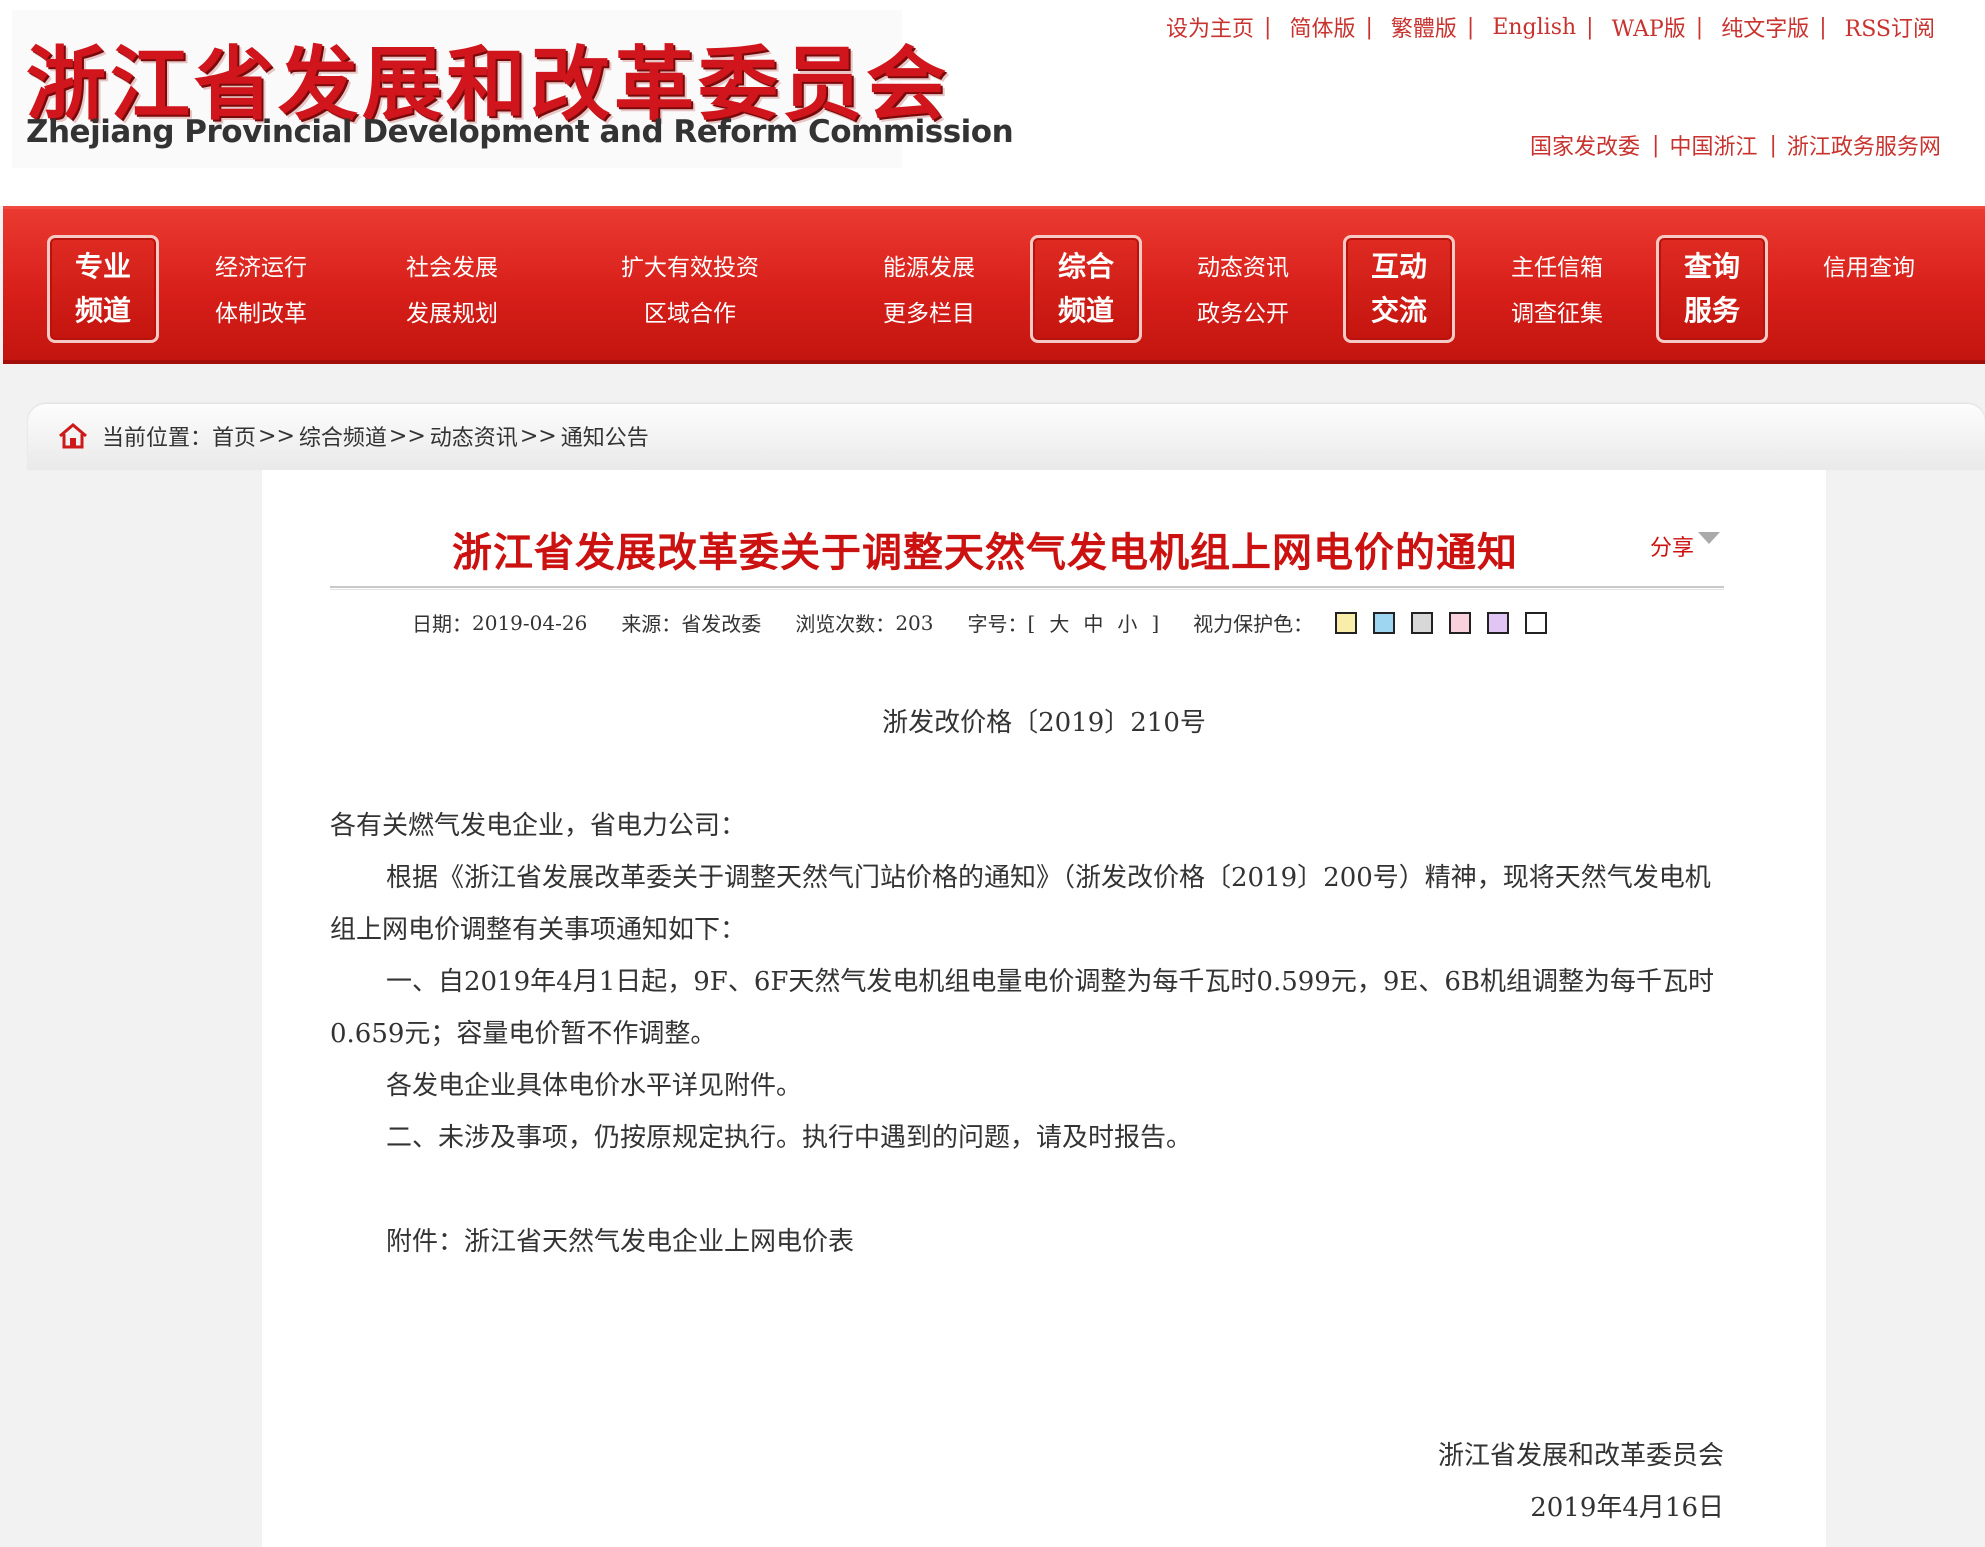  Describe the element at coordinates (1422, 622) in the screenshot. I see `eye-color-gray-button` at that location.